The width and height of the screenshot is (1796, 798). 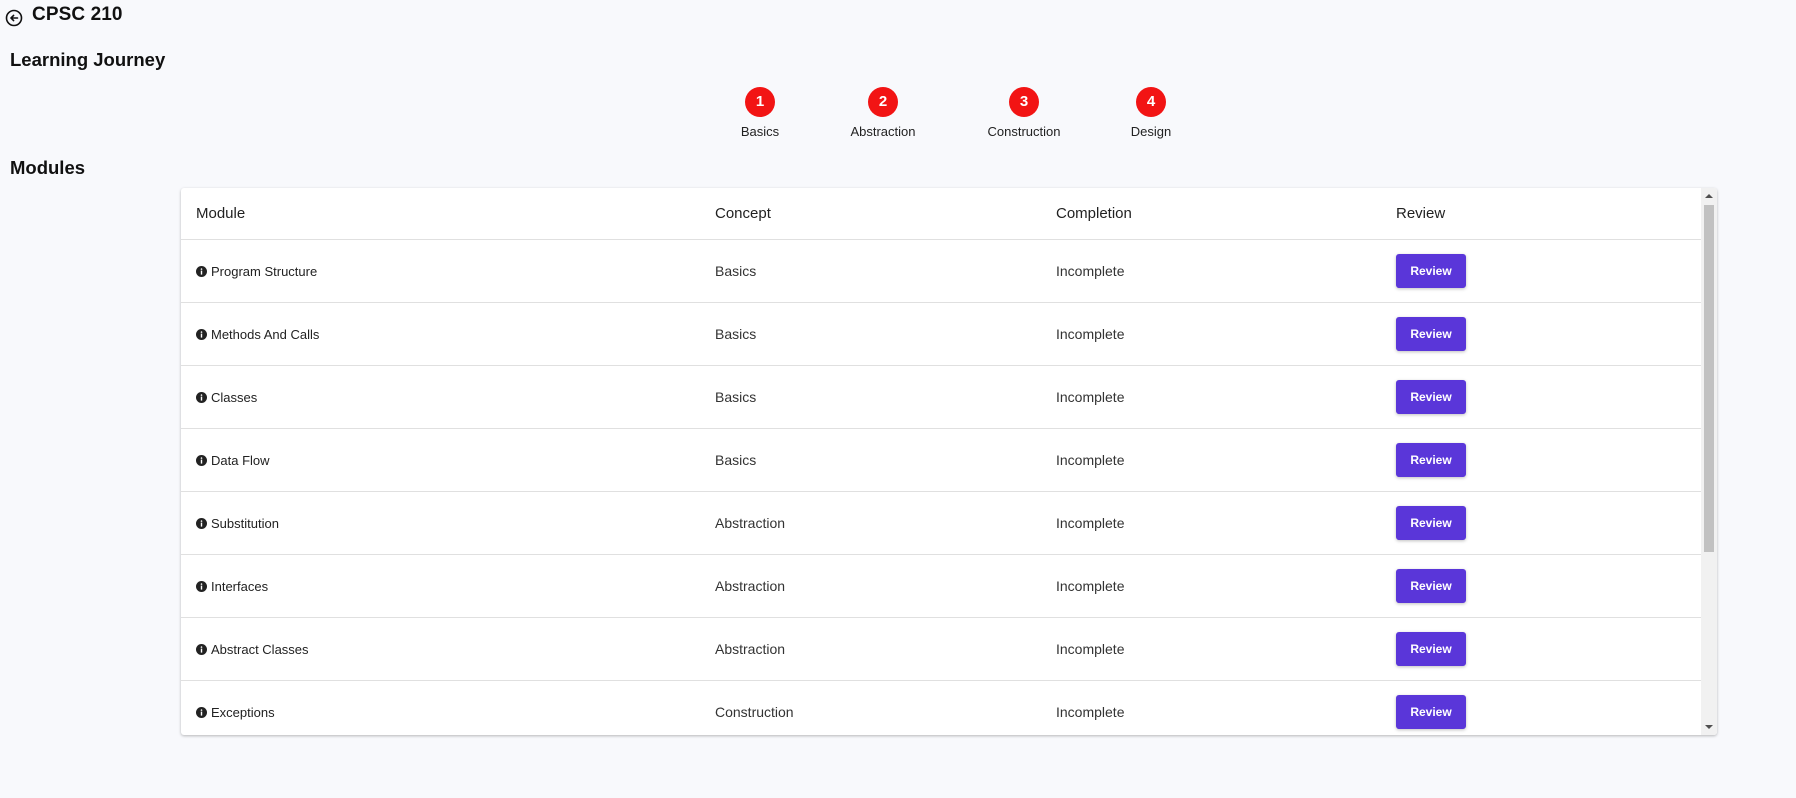 I want to click on step-label: Construction, so click(x=1024, y=131).